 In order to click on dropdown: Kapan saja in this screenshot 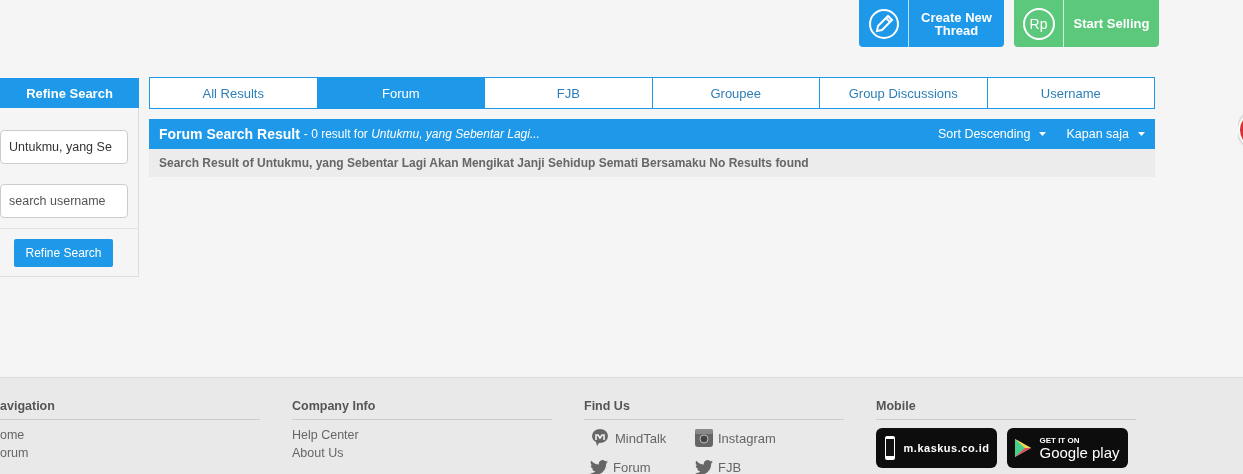, I will do `click(1105, 134)`.